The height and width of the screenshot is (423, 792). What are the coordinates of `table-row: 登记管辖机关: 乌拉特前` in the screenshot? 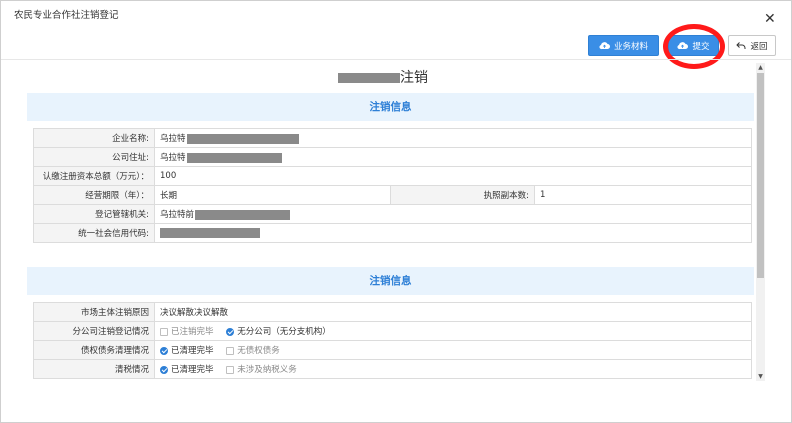 It's located at (393, 214).